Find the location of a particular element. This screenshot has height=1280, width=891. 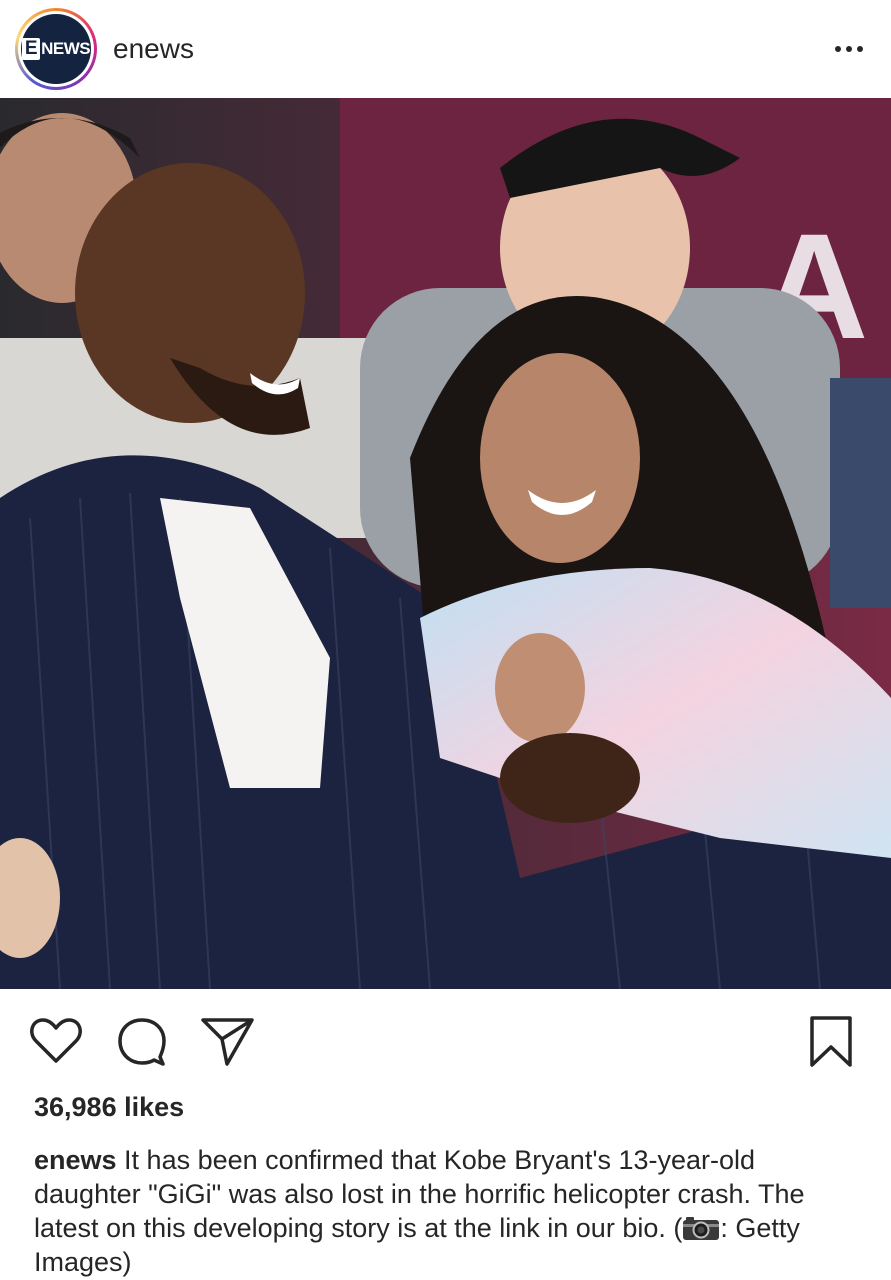

paper-plane-icon is located at coordinates (228, 1042).